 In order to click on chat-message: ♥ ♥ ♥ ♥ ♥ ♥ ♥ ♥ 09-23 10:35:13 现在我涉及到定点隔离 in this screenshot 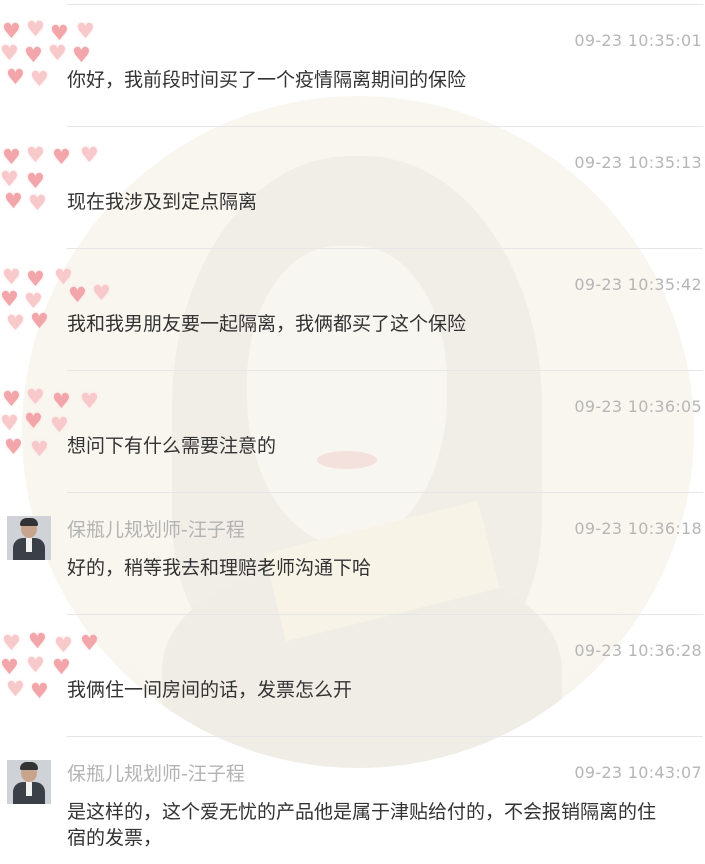, I will do `click(352, 188)`.